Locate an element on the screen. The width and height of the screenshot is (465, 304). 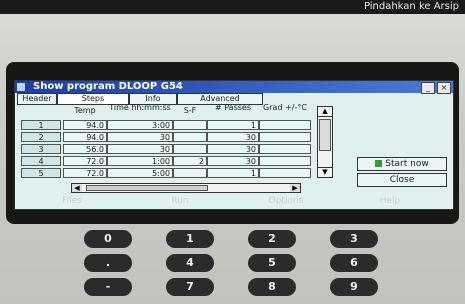
column-header-temp: Temp is located at coordinates (85, 110).